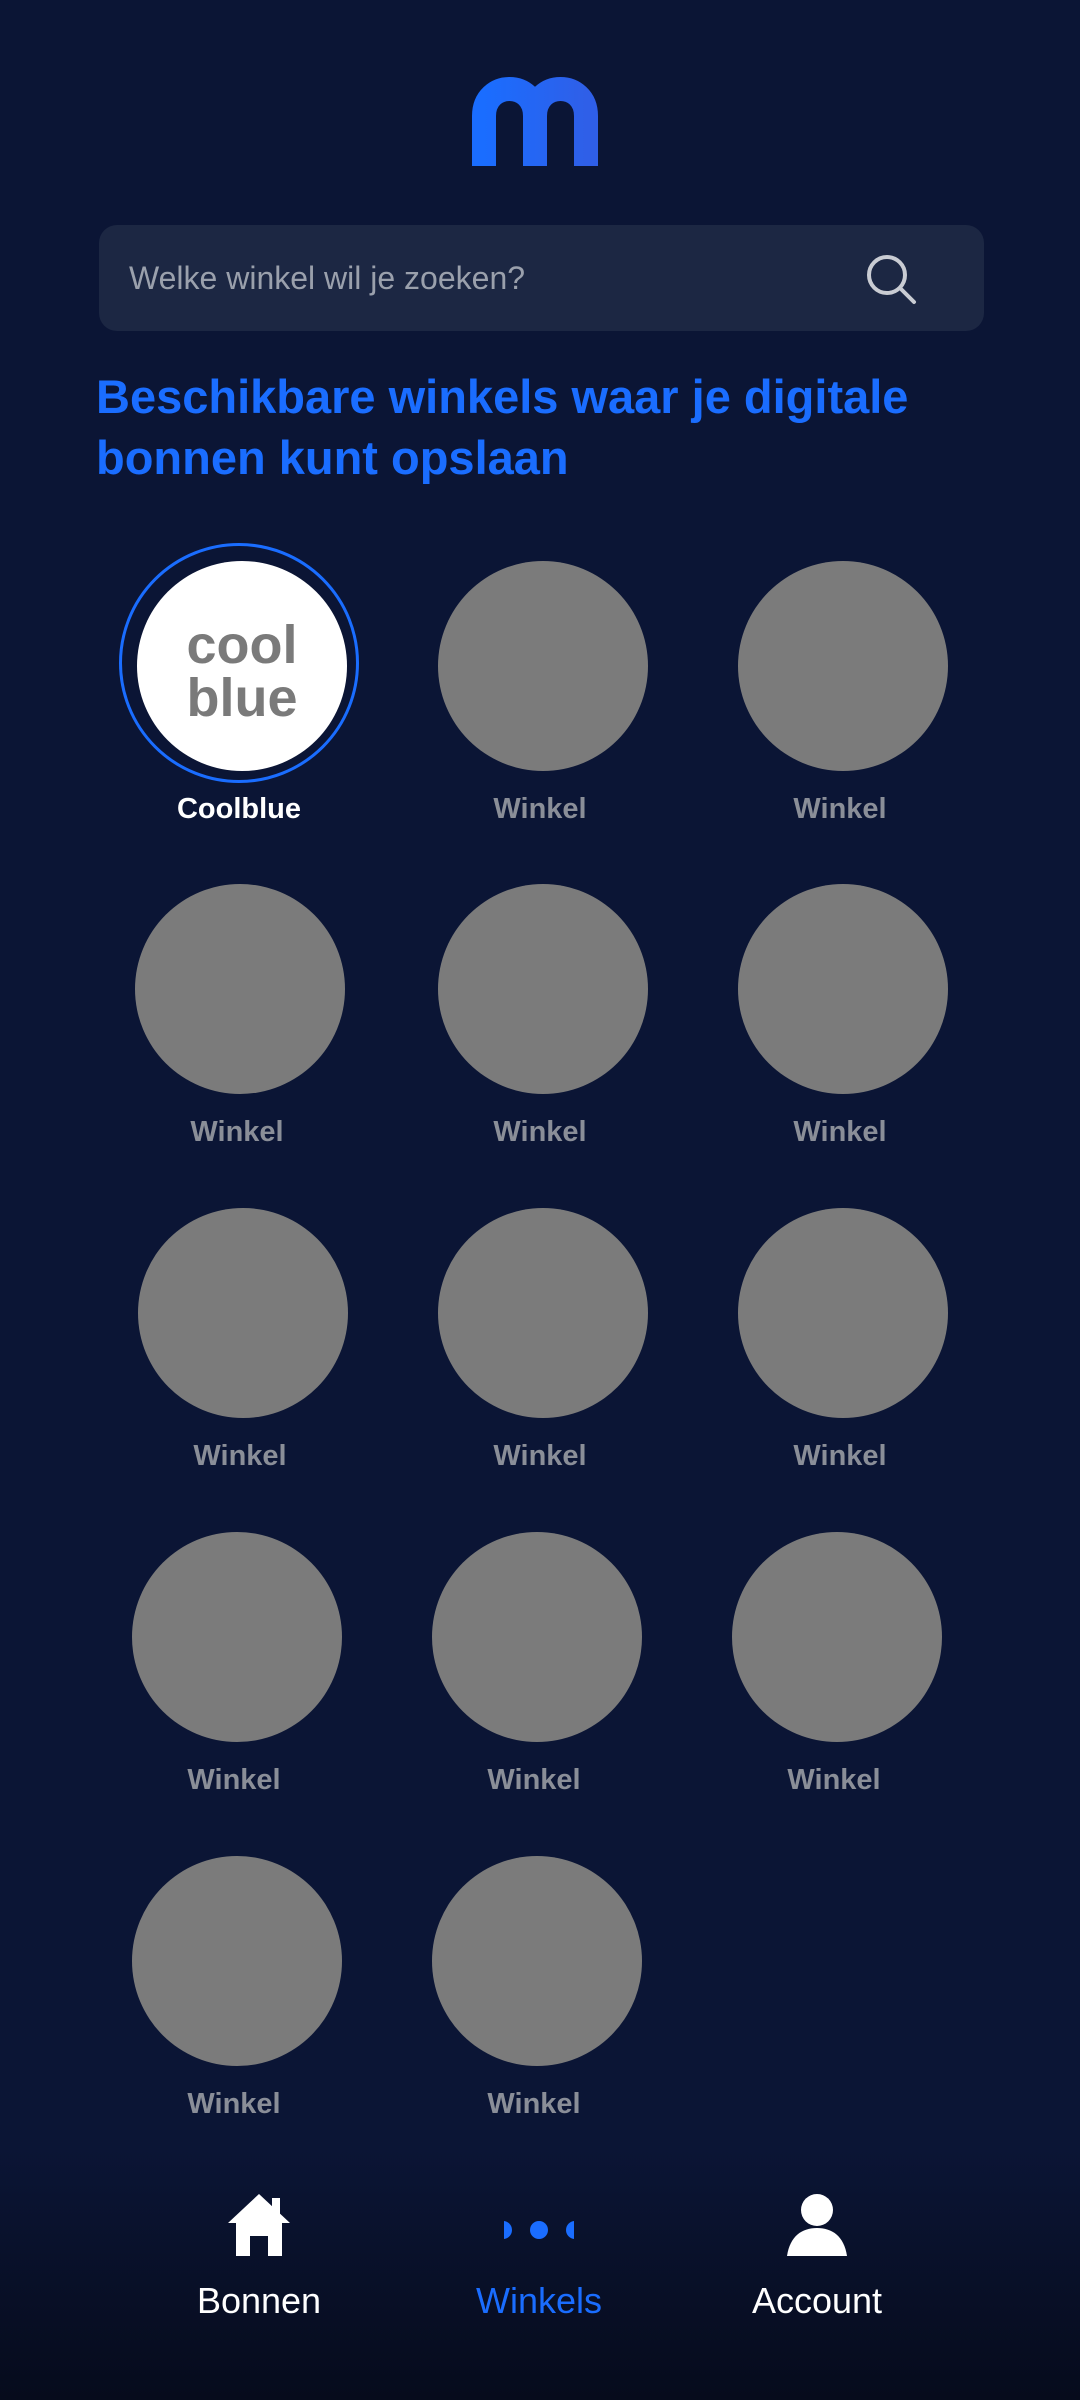  I want to click on nav-item-winkels: Winkels, so click(539, 2265).